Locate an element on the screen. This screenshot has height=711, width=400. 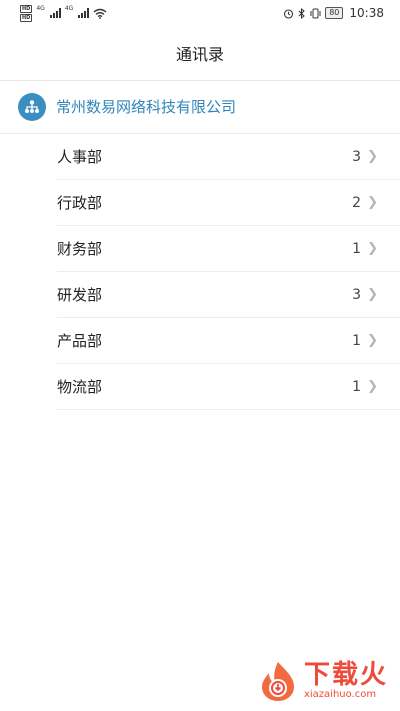
list-item-dept-5: 物流部 1 ❯ is located at coordinates (228, 387).